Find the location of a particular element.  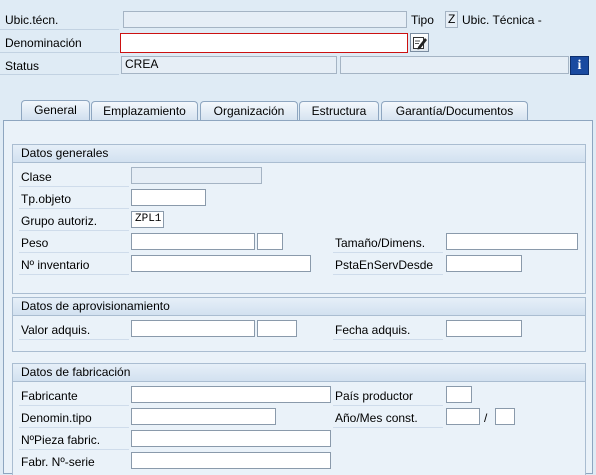

ubic-label: Ubic.técn. is located at coordinates (32, 20).